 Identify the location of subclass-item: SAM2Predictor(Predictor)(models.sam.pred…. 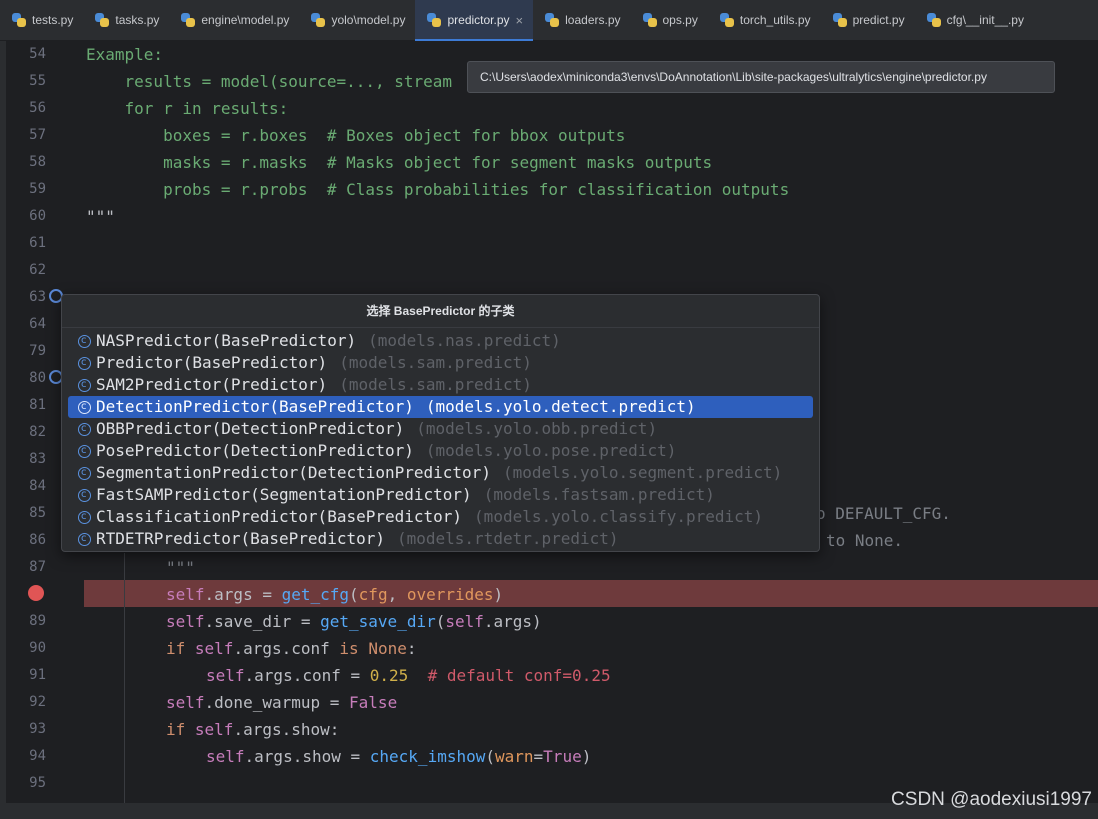
(440, 385).